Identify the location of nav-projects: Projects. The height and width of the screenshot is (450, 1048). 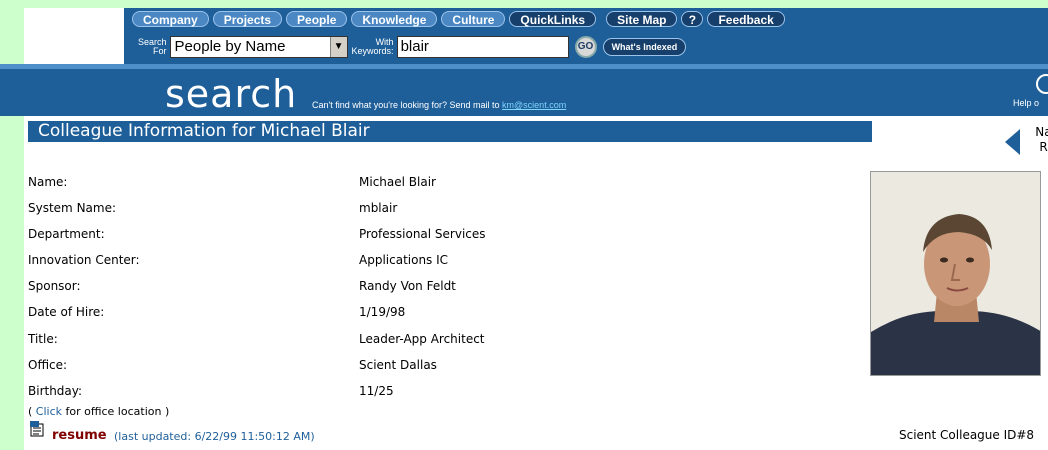
(247, 19).